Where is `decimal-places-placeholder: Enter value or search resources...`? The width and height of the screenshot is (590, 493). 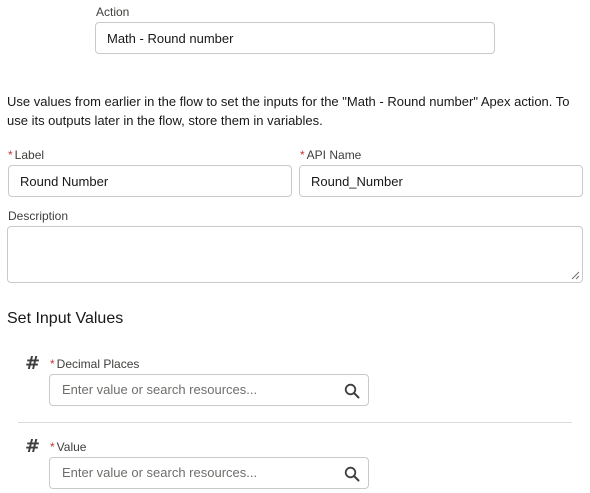
decimal-places-placeholder: Enter value or search resources... is located at coordinates (160, 389).